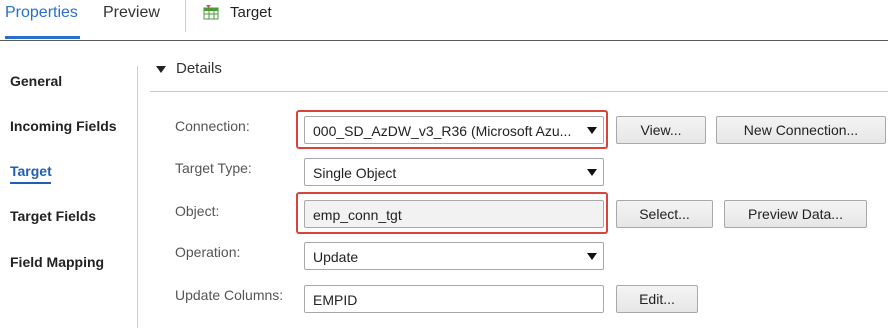 The height and width of the screenshot is (328, 888). What do you see at coordinates (355, 173) in the screenshot?
I see `target-type-value: Single Object` at bounding box center [355, 173].